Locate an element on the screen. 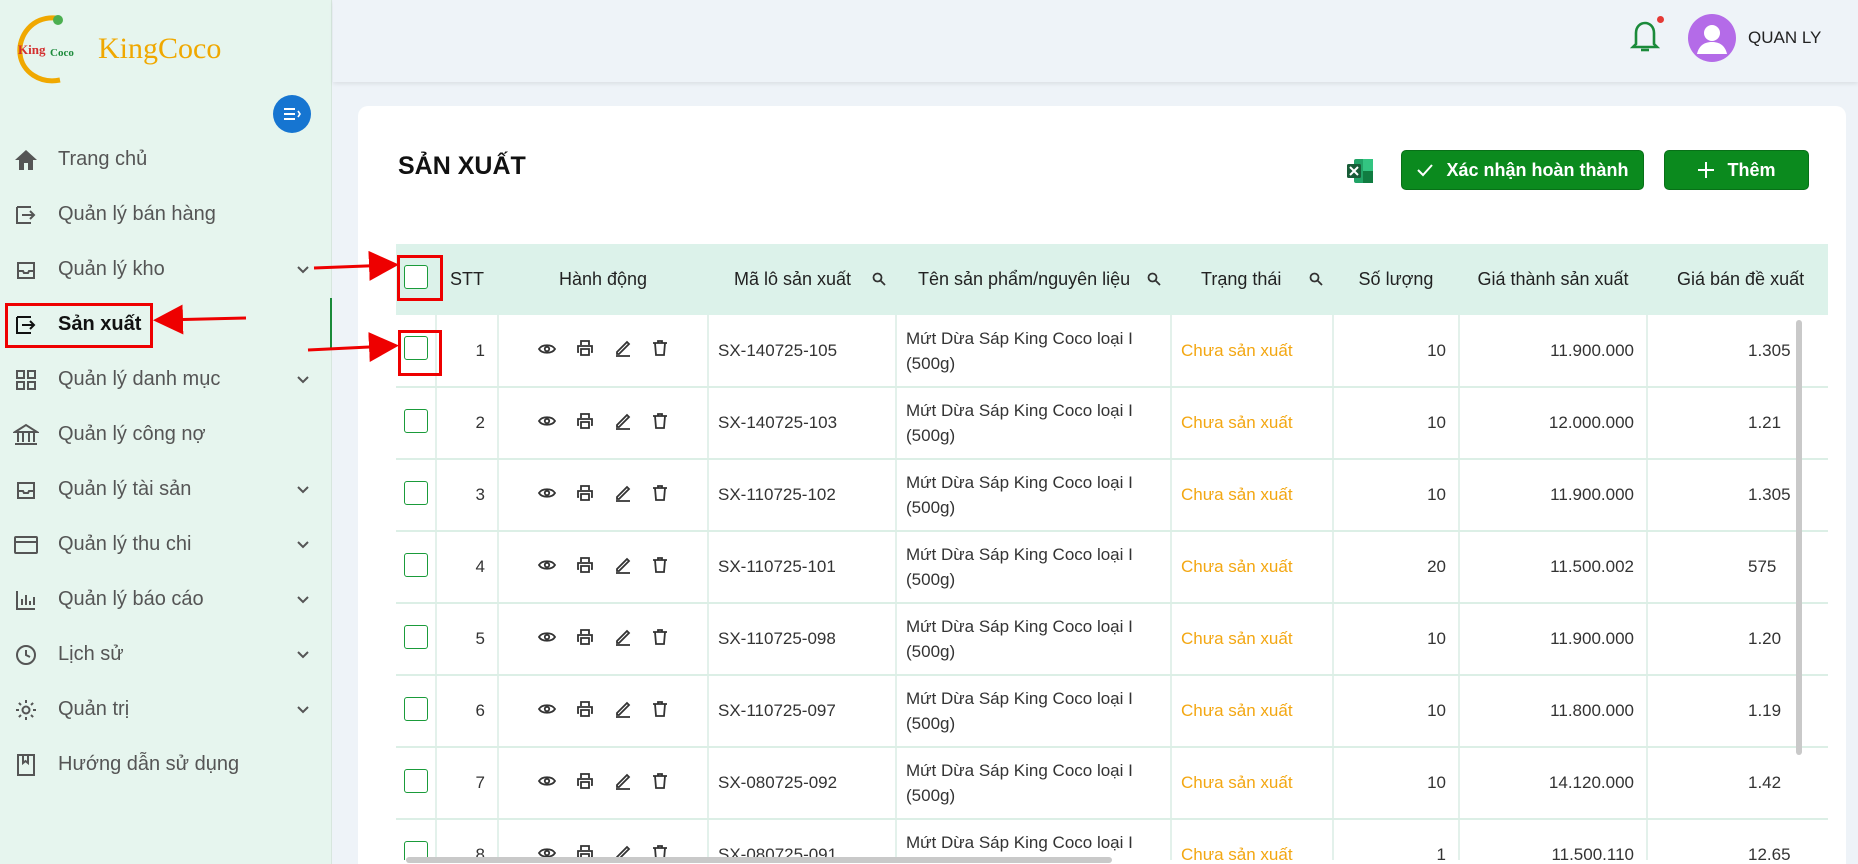 Image resolution: width=1858 pixels, height=864 pixels. sidebar-item-lich-su: Lịch sử is located at coordinates (166, 654).